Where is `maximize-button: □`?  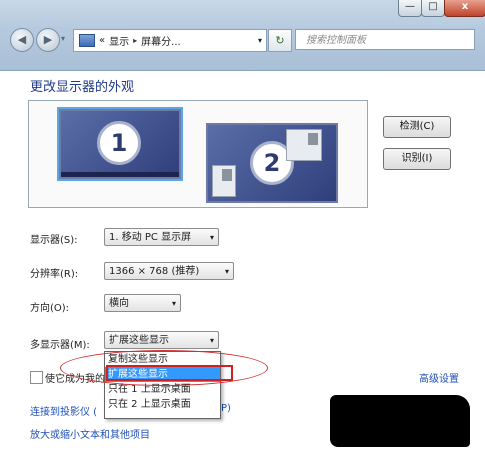
maximize-button: □ is located at coordinates (433, 8).